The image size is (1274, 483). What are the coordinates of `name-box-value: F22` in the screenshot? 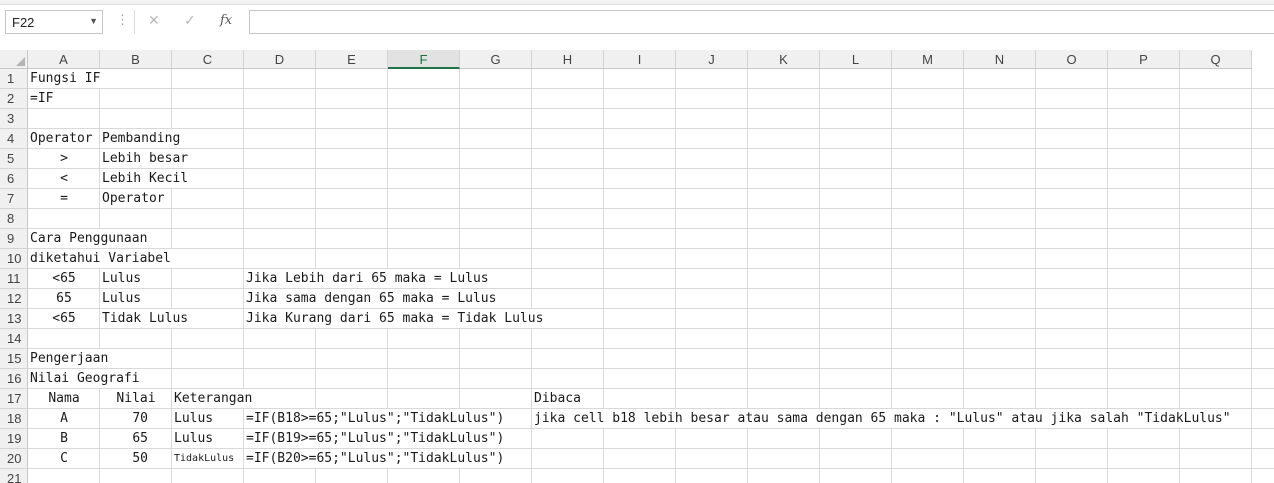 It's located at (23, 22).